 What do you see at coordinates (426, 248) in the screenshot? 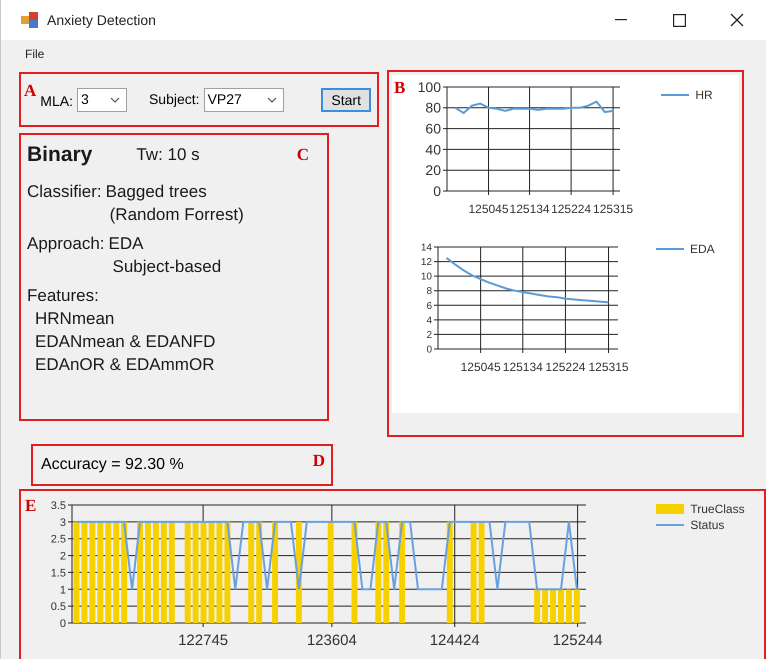
I see `axis-label: 14` at bounding box center [426, 248].